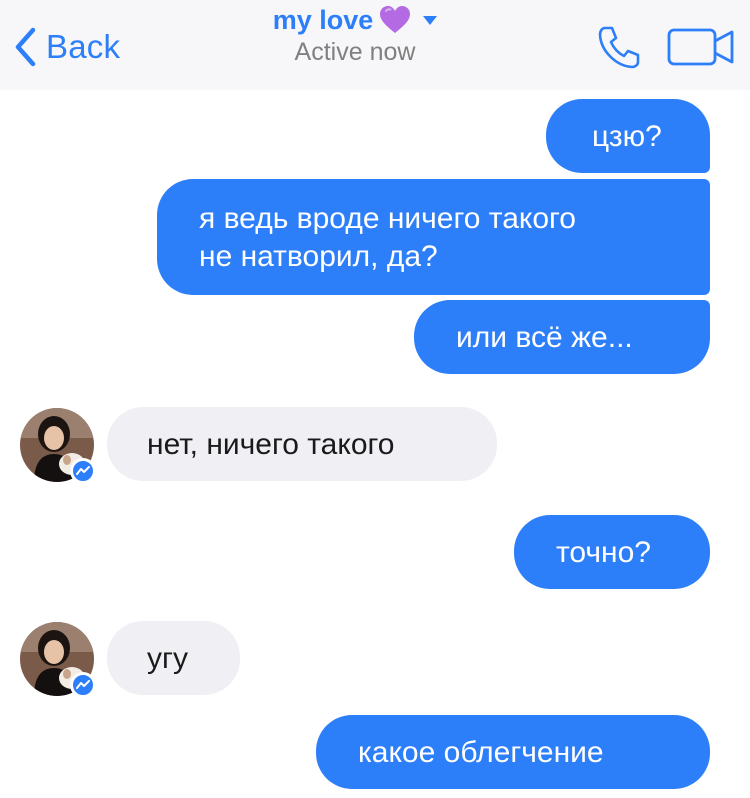 This screenshot has height=798, width=750. I want to click on message-text: точно?, so click(603, 552).